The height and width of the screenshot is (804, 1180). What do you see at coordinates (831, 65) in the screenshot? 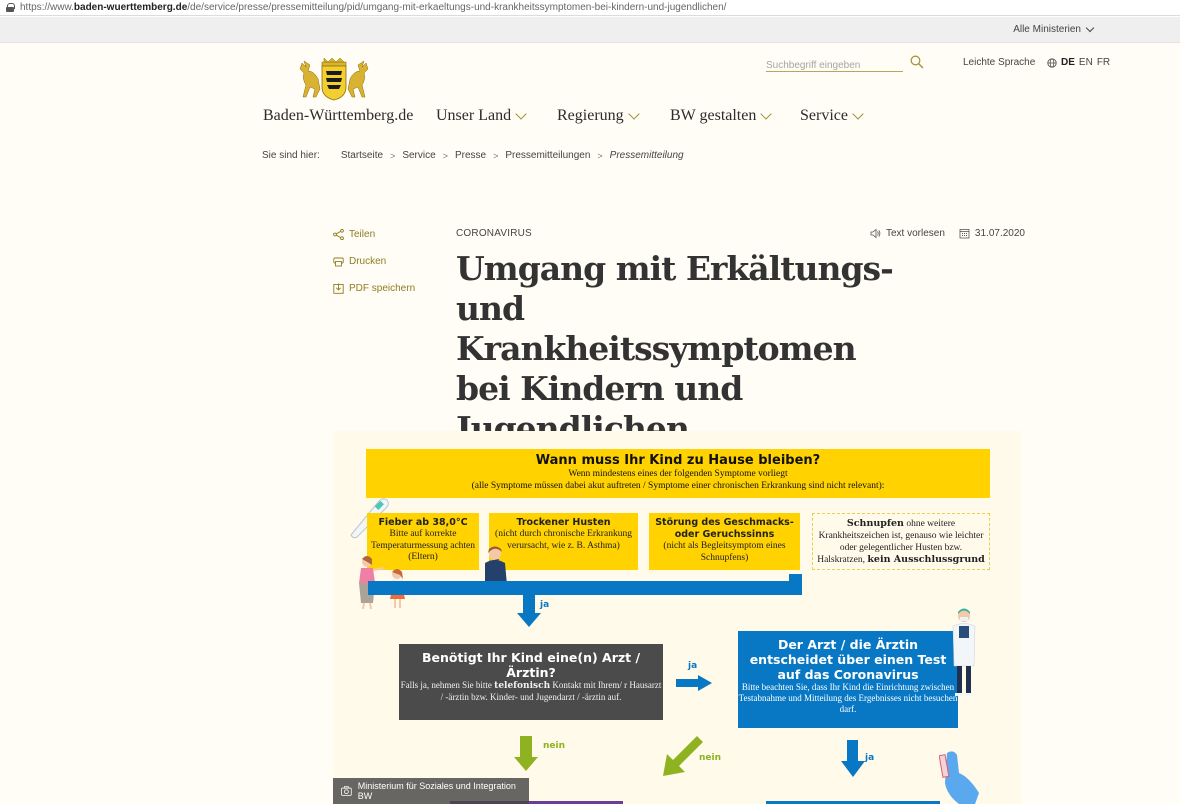
I see `search-input` at bounding box center [831, 65].